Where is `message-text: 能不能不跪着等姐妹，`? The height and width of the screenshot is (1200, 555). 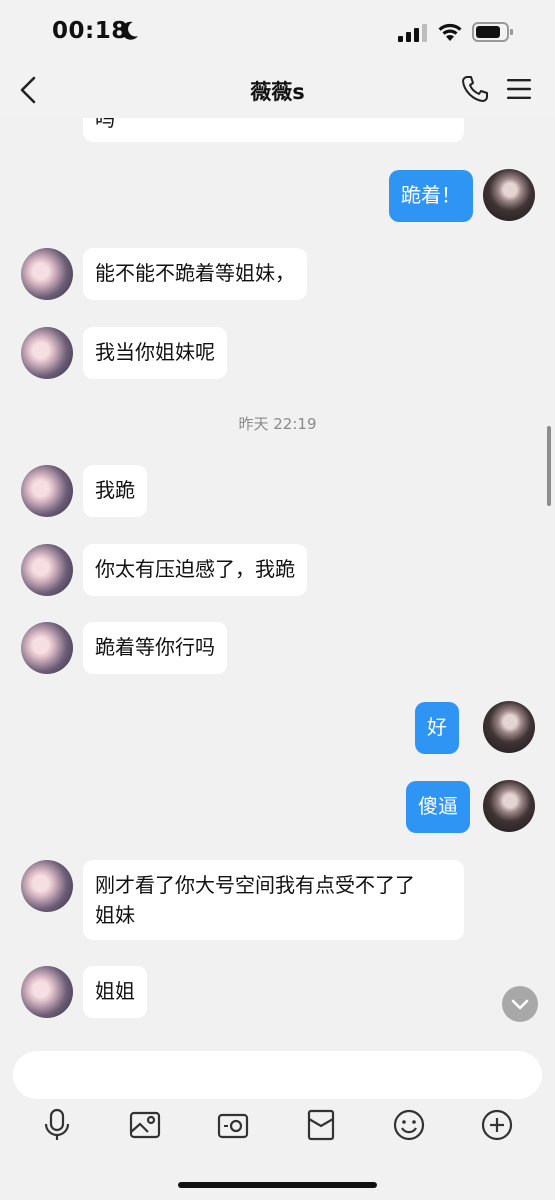 message-text: 能不能不跪着等姐妹， is located at coordinates (195, 273).